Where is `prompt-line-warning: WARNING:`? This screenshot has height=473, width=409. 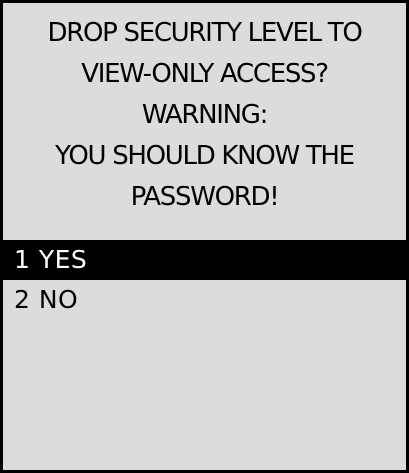
prompt-line-warning: WARNING: is located at coordinates (205, 115).